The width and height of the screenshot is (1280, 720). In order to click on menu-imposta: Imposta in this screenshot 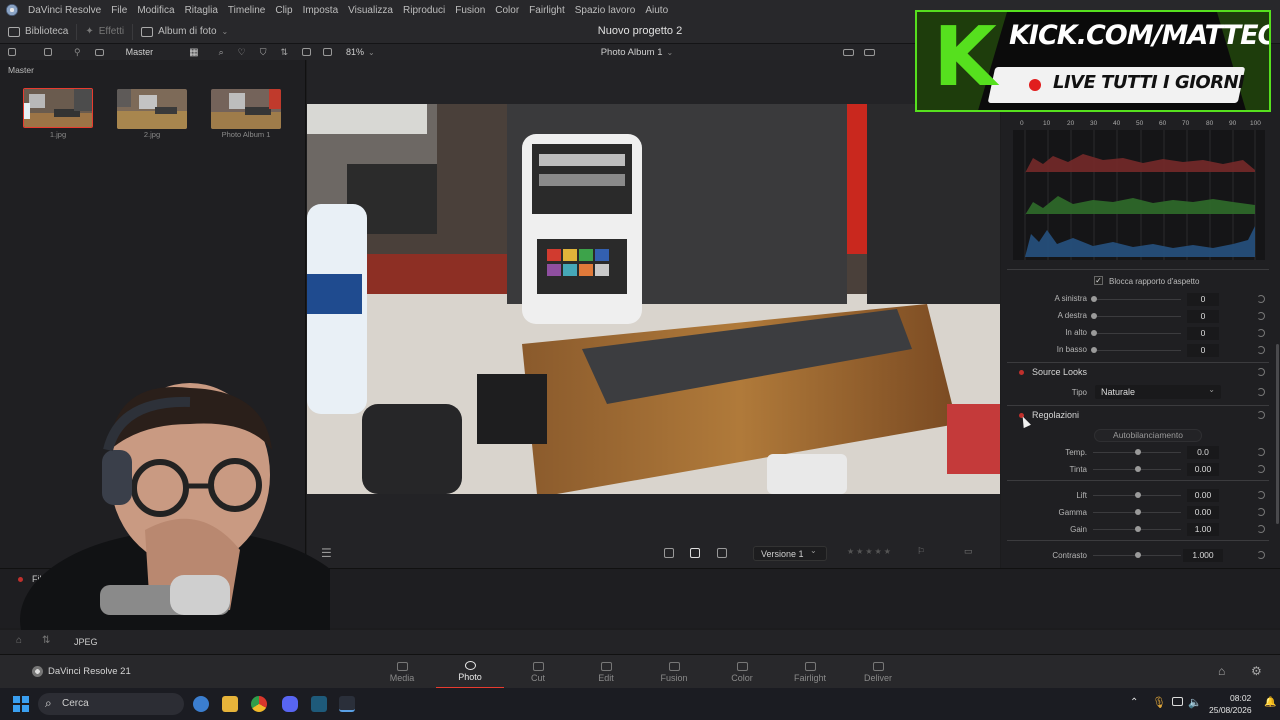, I will do `click(321, 10)`.